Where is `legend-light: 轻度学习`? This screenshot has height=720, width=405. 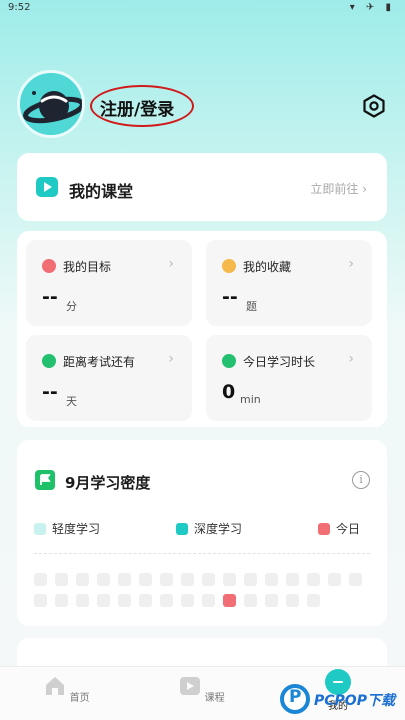
legend-light: 轻度学习 is located at coordinates (67, 528).